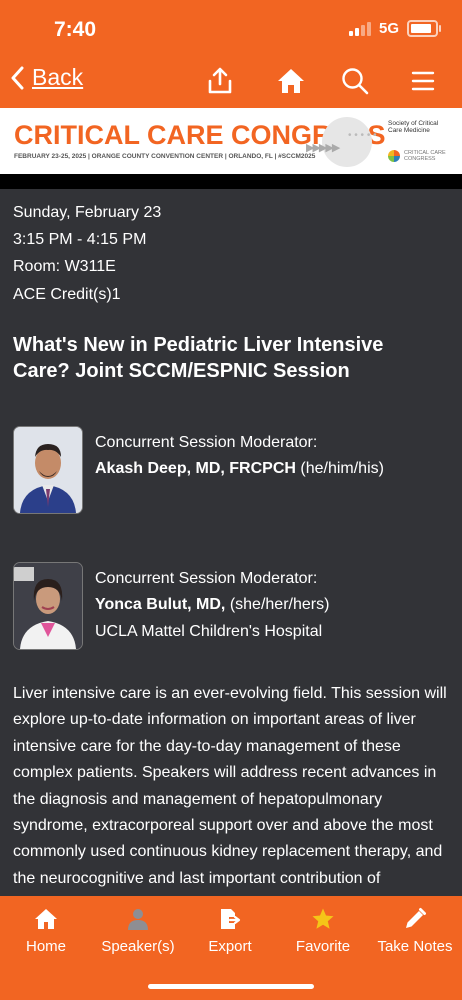  What do you see at coordinates (323, 930) in the screenshot?
I see `tab-favorite: Favorite` at bounding box center [323, 930].